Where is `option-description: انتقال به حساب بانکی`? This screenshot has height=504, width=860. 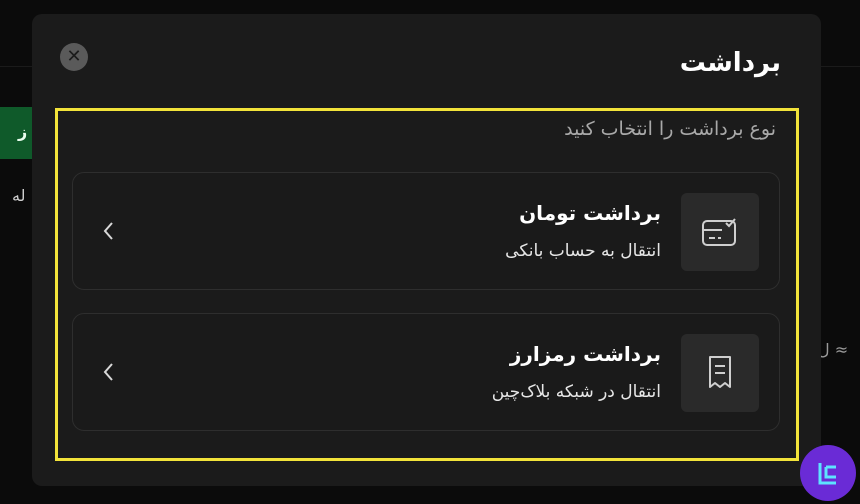 option-description: انتقال به حساب بانکی is located at coordinates (583, 251).